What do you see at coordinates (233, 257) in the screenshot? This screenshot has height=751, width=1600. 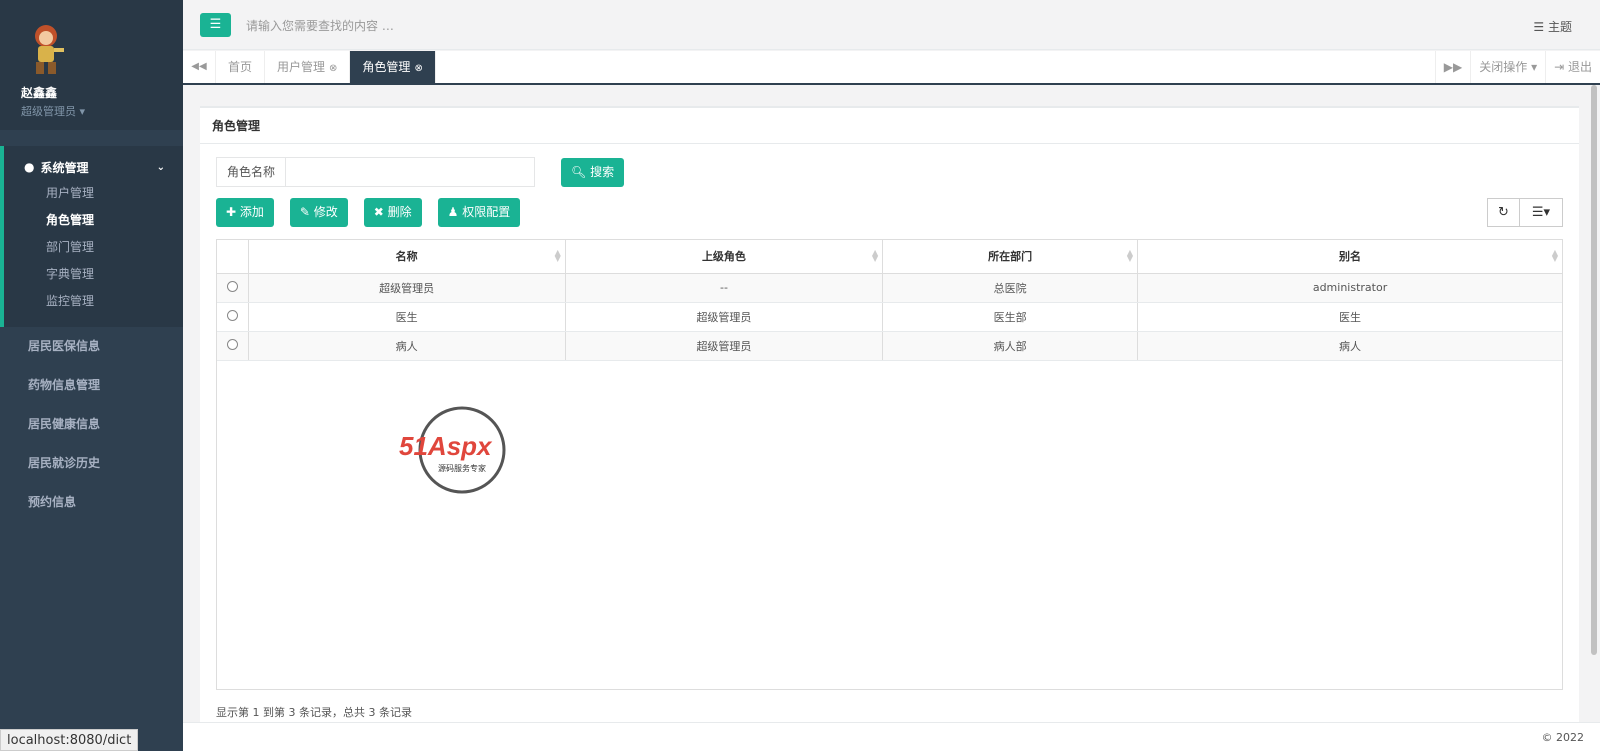 I see `select-header` at bounding box center [233, 257].